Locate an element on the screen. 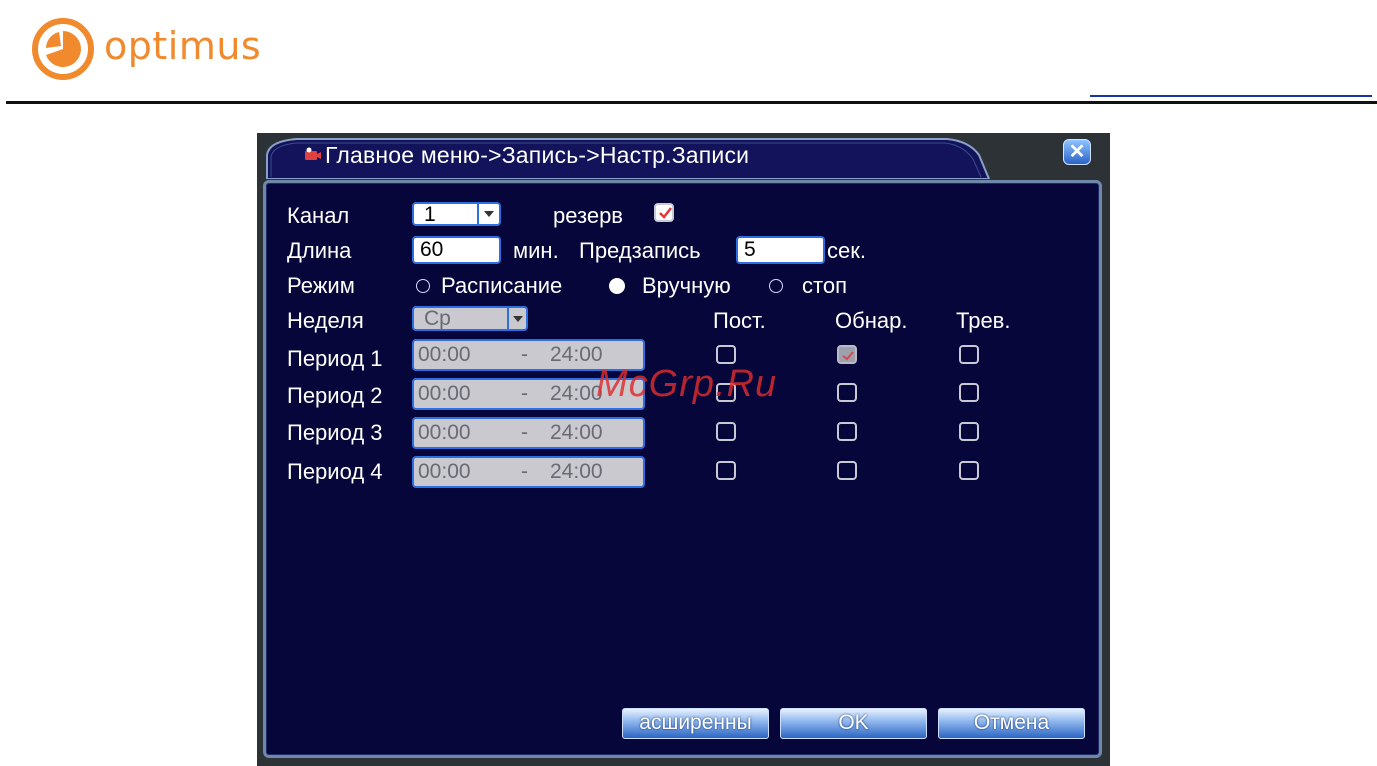 The height and width of the screenshot is (766, 1377). period-label: Период 3 is located at coordinates (335, 432).